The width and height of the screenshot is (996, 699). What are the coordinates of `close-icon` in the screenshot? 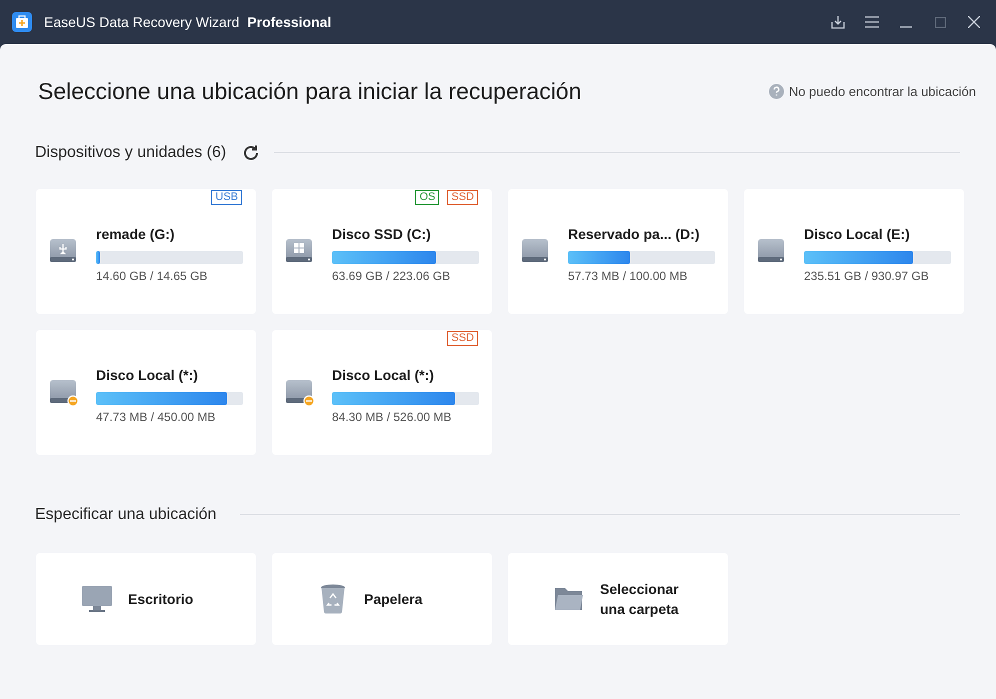 It's located at (974, 22).